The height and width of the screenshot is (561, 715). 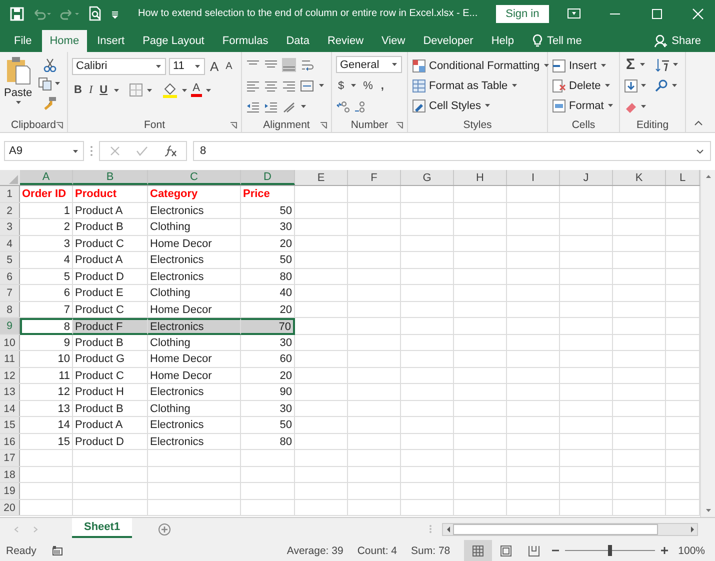 What do you see at coordinates (10, 359) in the screenshot?
I see `row-header: 11` at bounding box center [10, 359].